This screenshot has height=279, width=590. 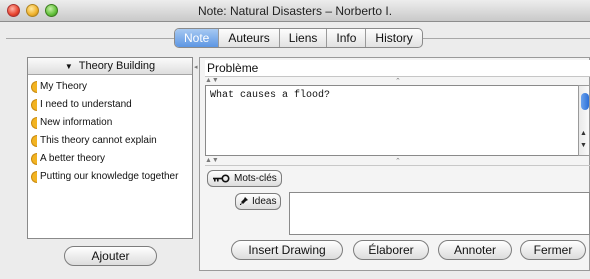 I want to click on keywords-button: Mots-clés, so click(x=244, y=178).